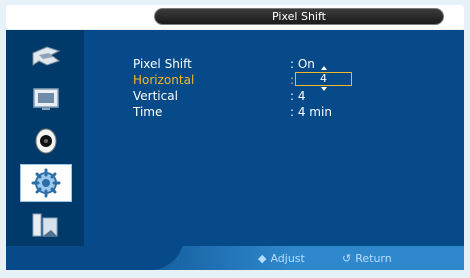 The width and height of the screenshot is (470, 278). Describe the element at coordinates (46, 57) in the screenshot. I see `input-icon` at that location.